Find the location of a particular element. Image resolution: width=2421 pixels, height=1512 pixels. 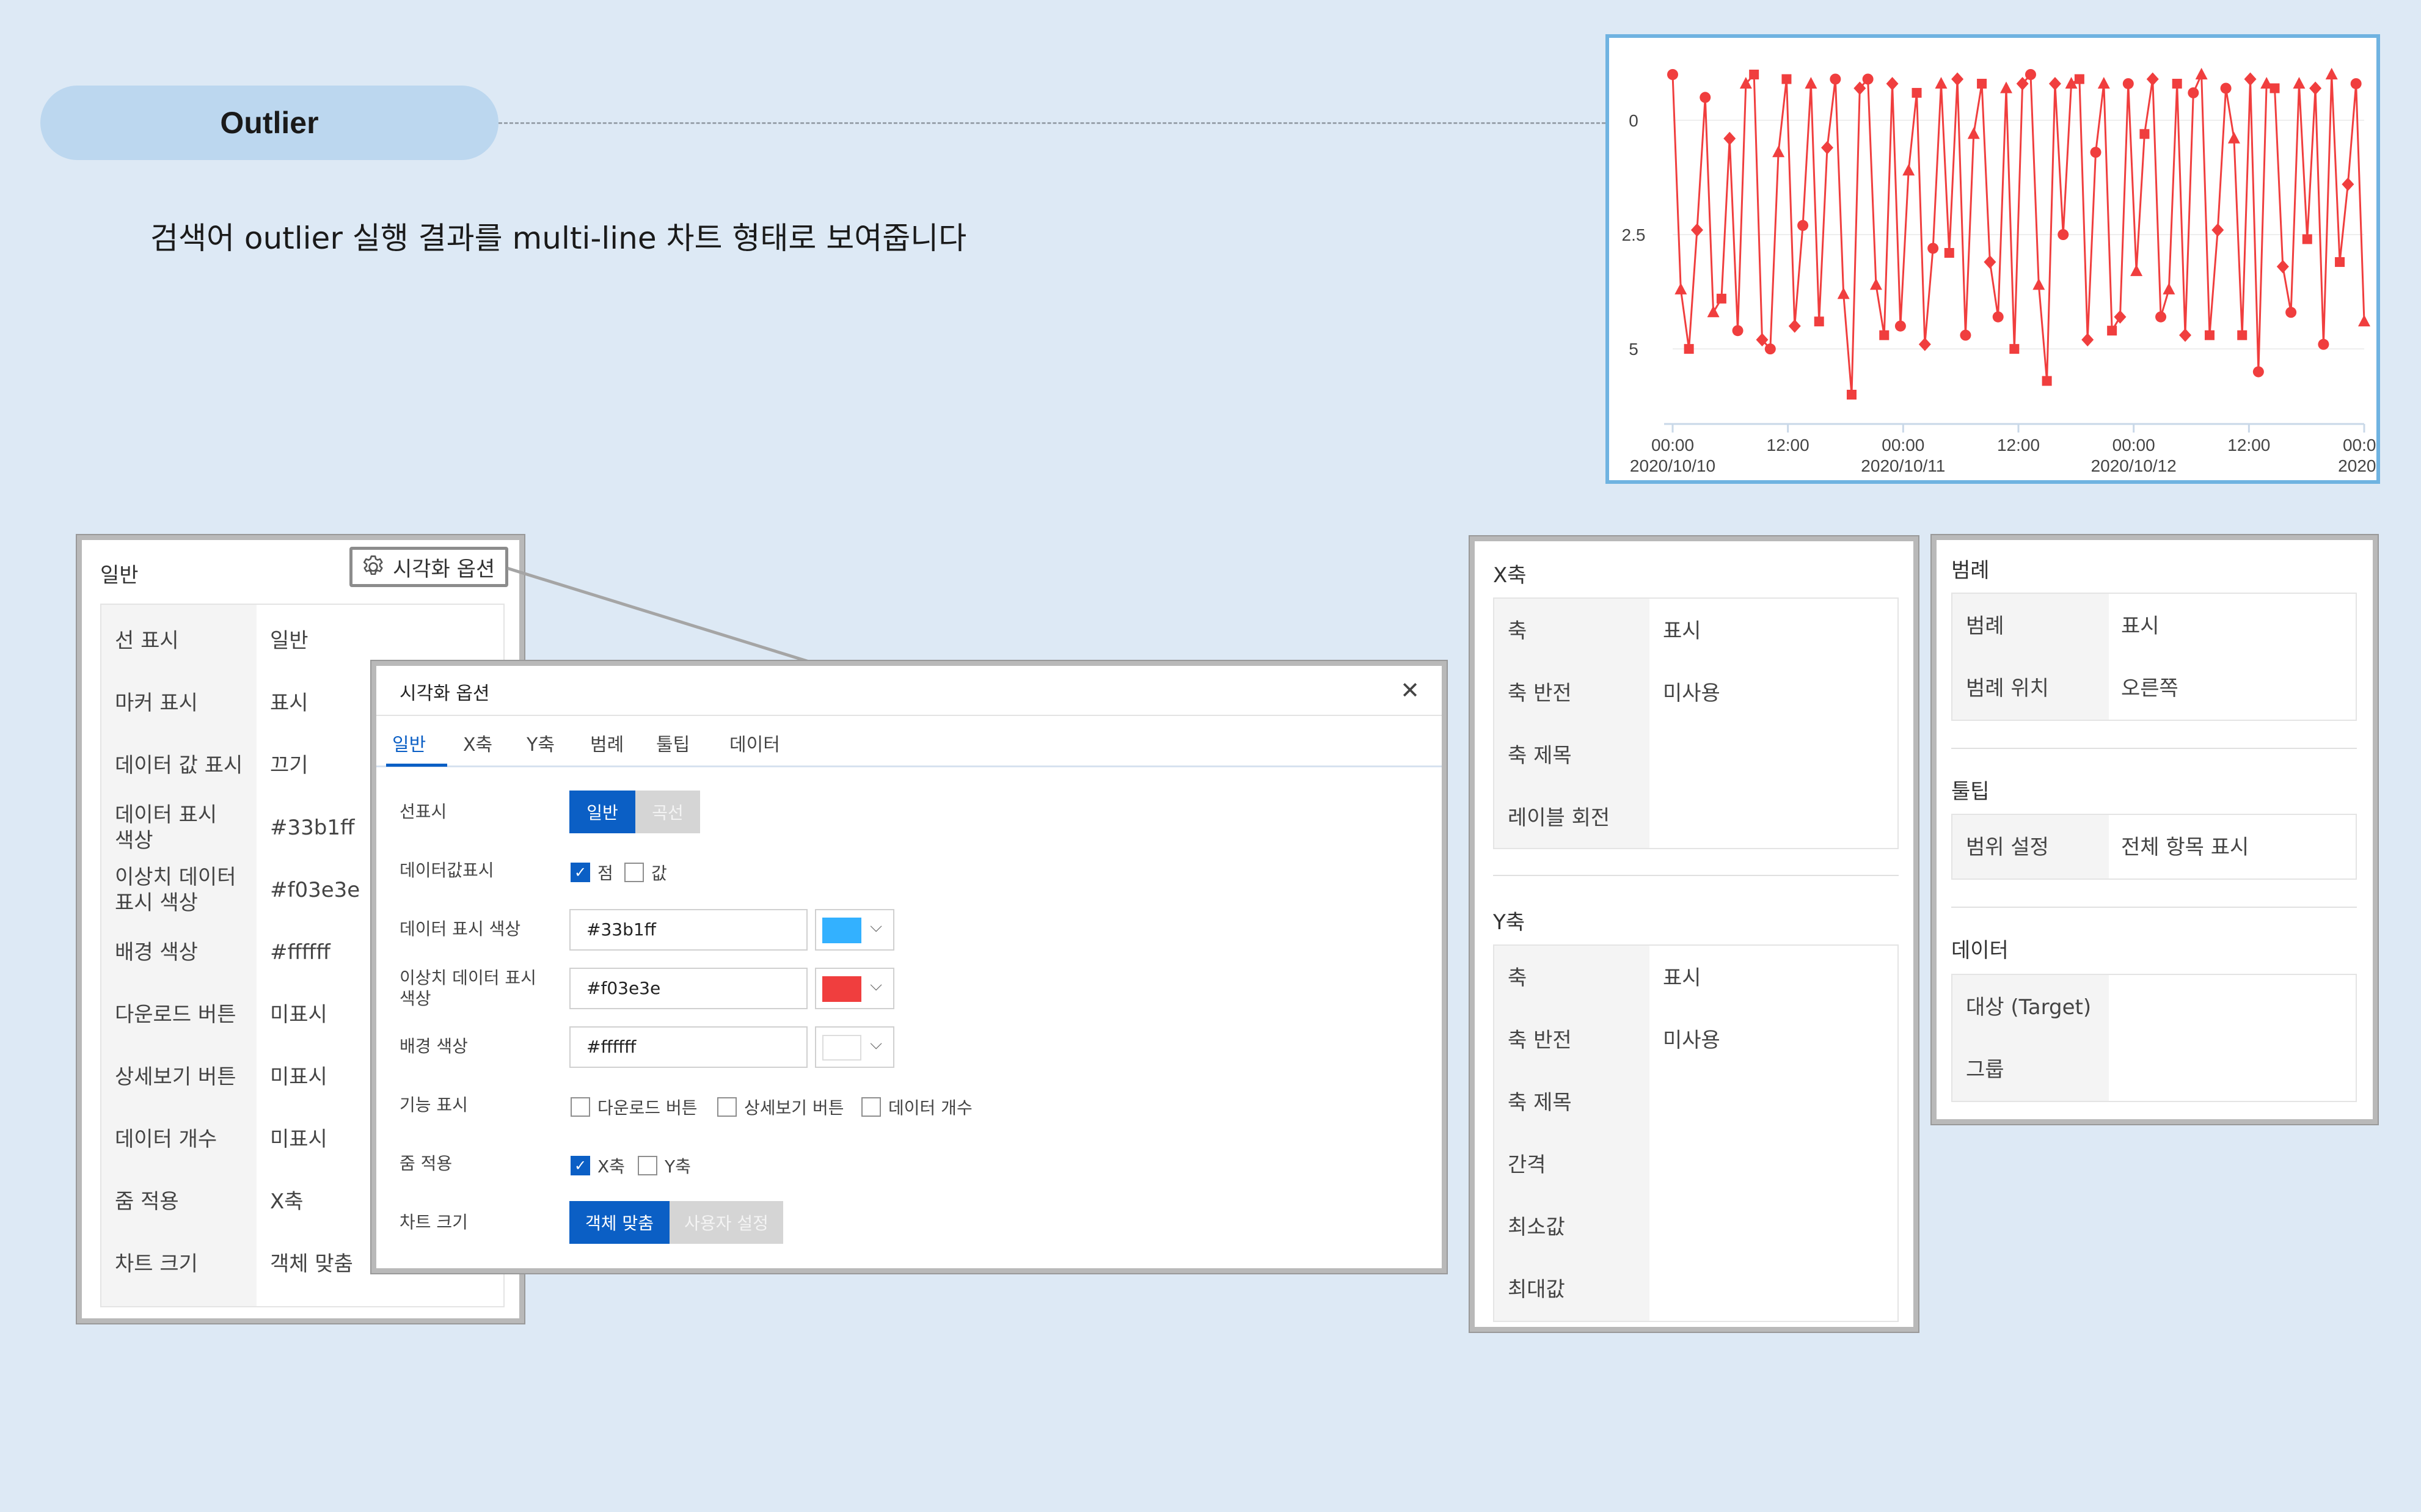

row-value: 객체 맞춤 is located at coordinates (311, 1264).